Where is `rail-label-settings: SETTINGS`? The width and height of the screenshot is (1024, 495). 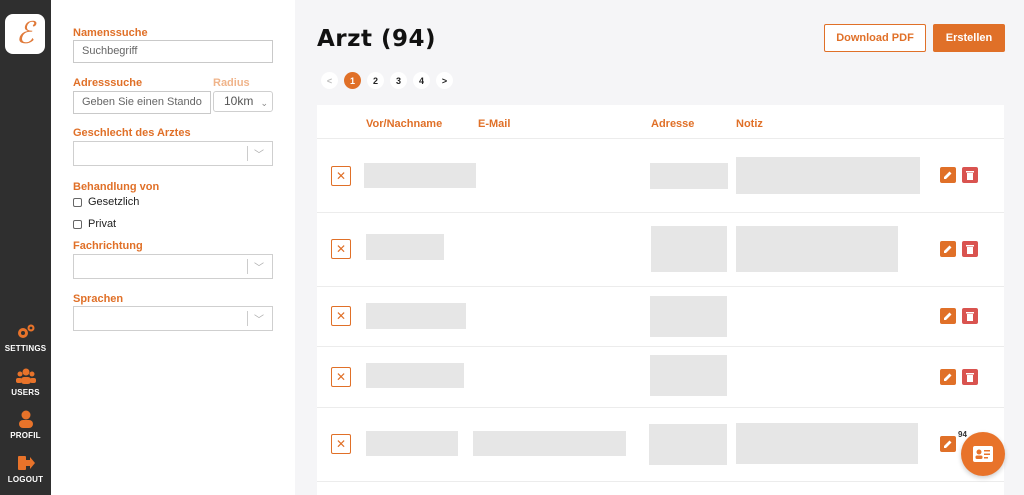 rail-label-settings: SETTINGS is located at coordinates (25, 348).